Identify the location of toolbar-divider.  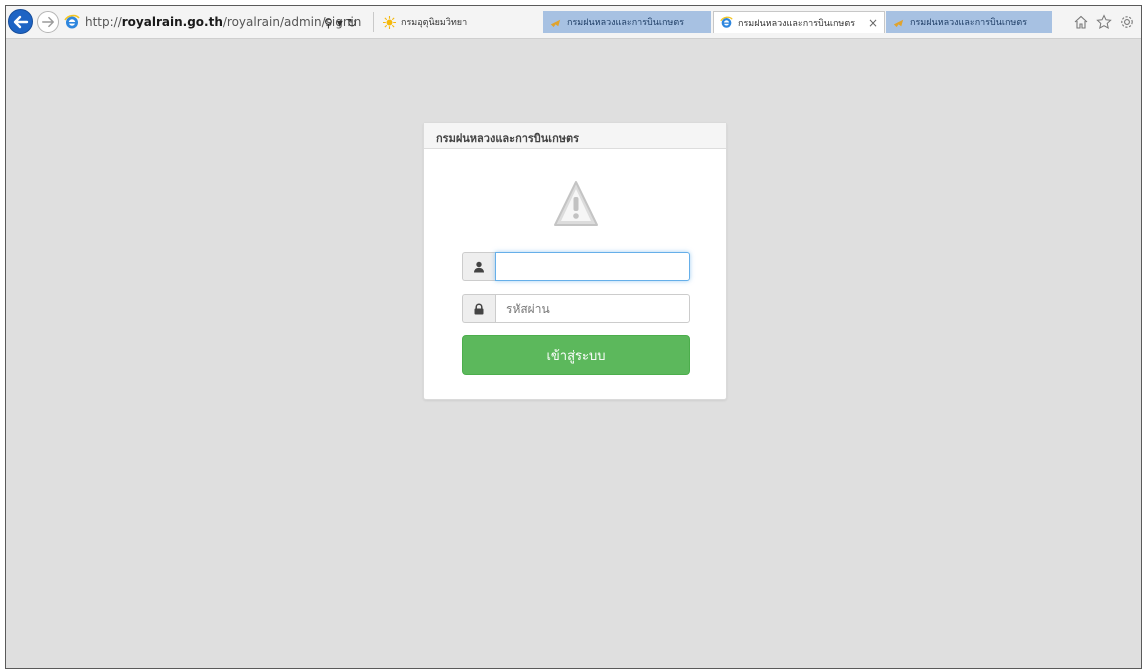
(373, 22).